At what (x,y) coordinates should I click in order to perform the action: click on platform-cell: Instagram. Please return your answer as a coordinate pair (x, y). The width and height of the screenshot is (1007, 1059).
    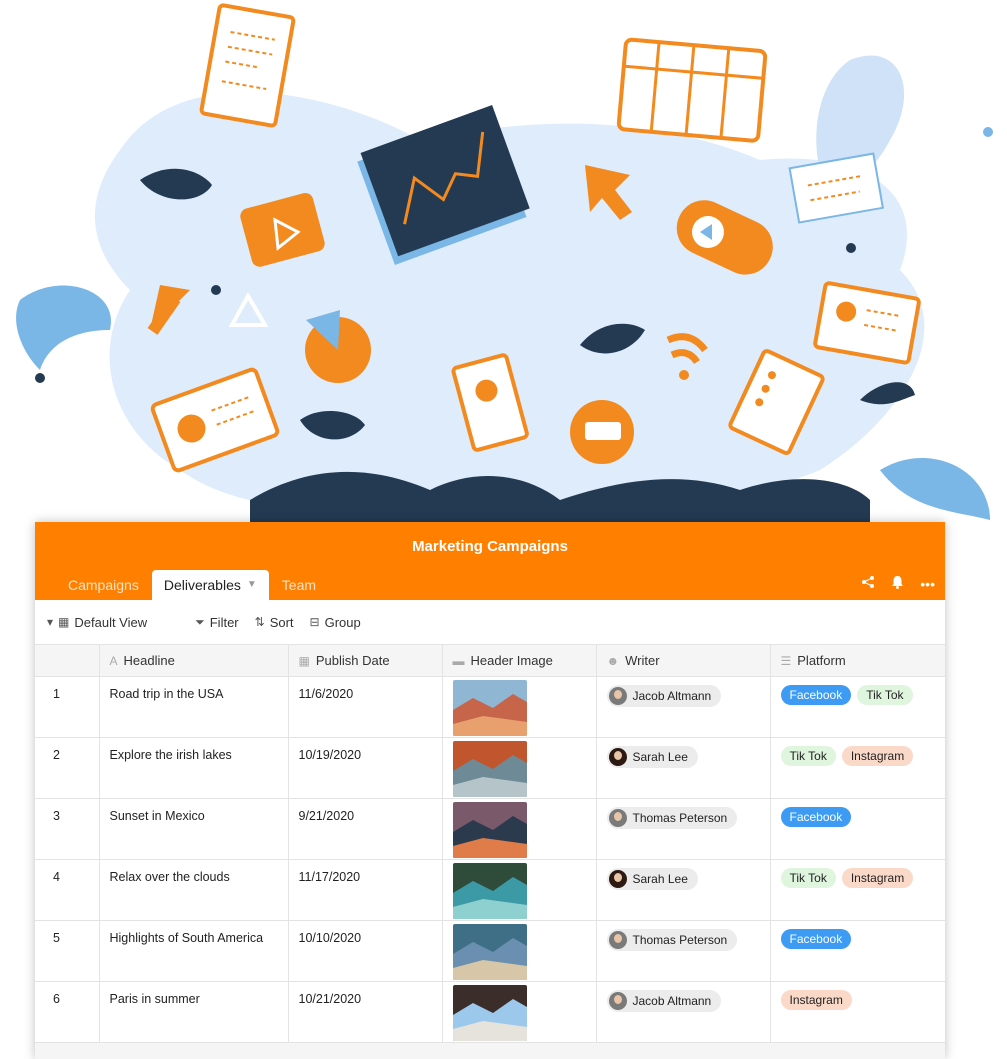
    Looking at the image, I should click on (857, 1012).